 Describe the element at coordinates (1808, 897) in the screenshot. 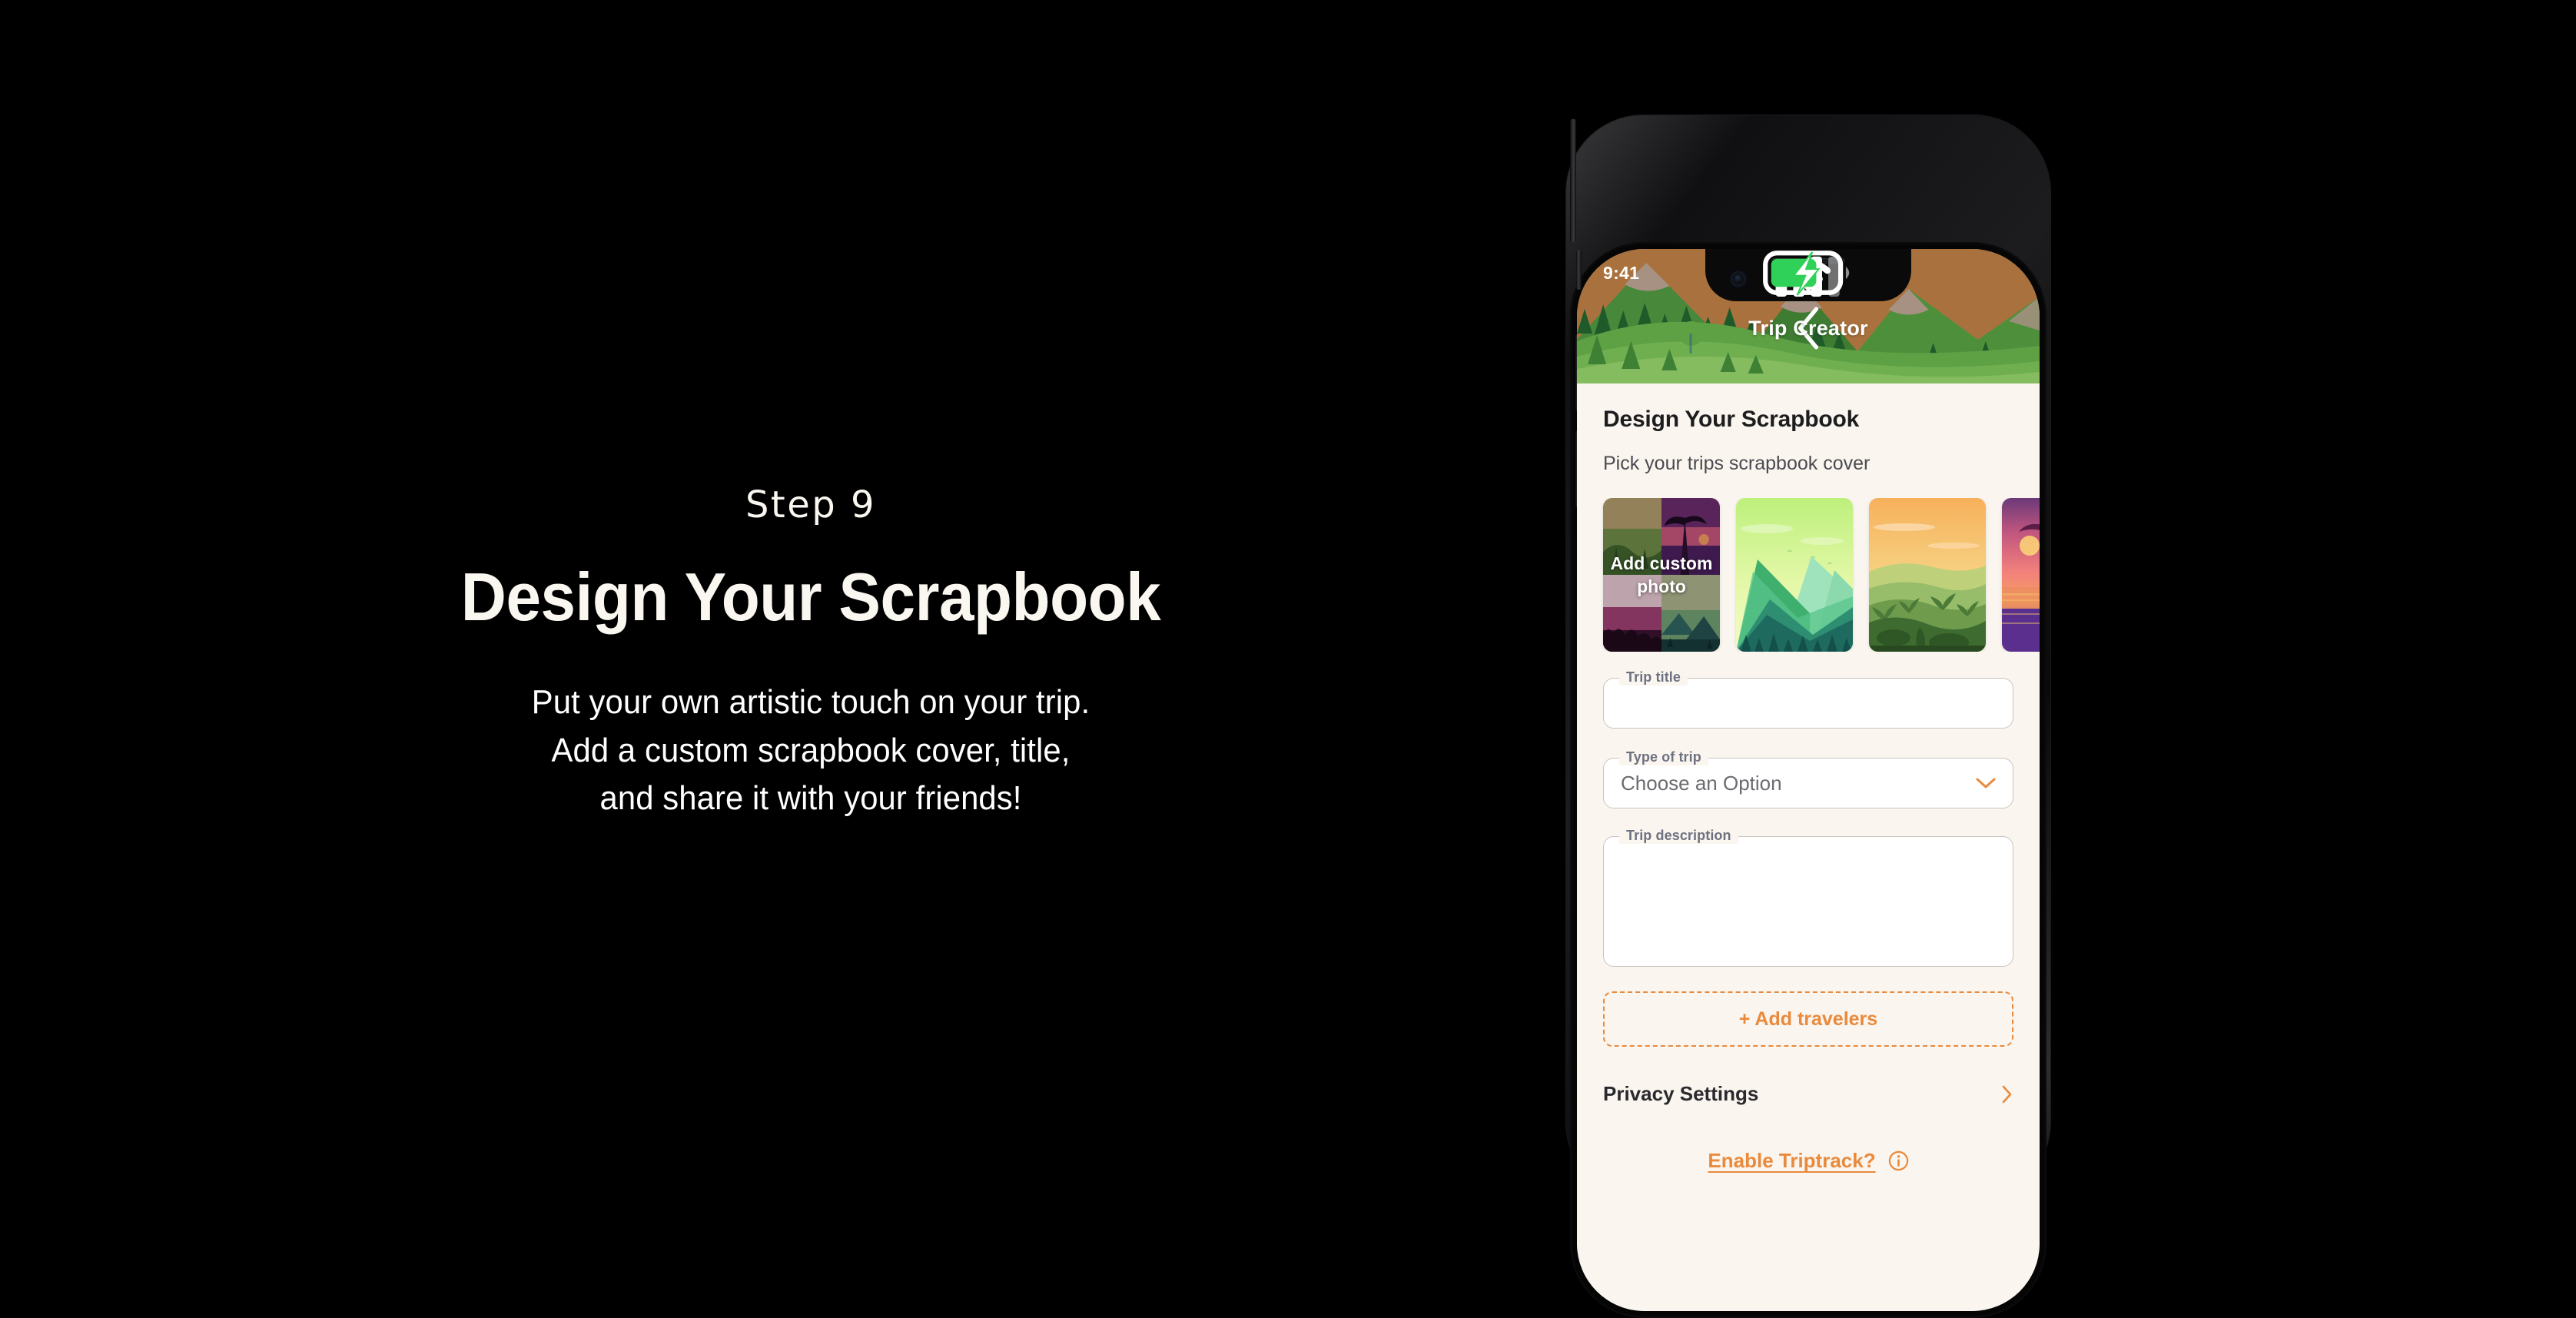

I see `trip-description-field: Trip description` at that location.